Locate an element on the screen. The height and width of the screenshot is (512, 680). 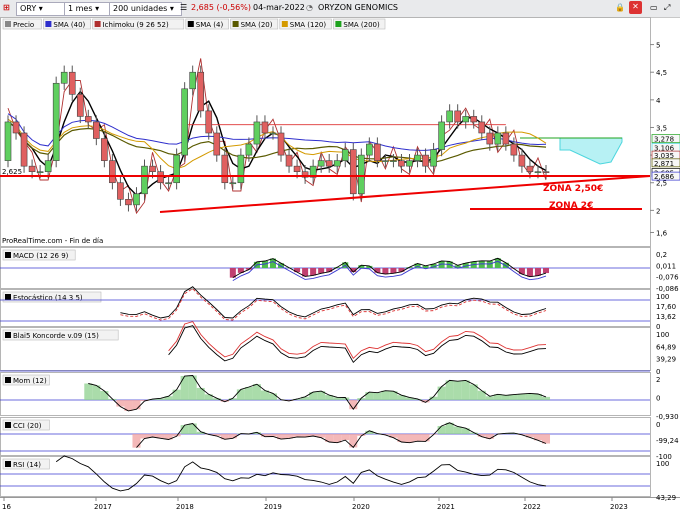
x-axis-labels: 16 2017 2018 2019 2020 2021 2022 2023 is located at coordinates (315, 504).